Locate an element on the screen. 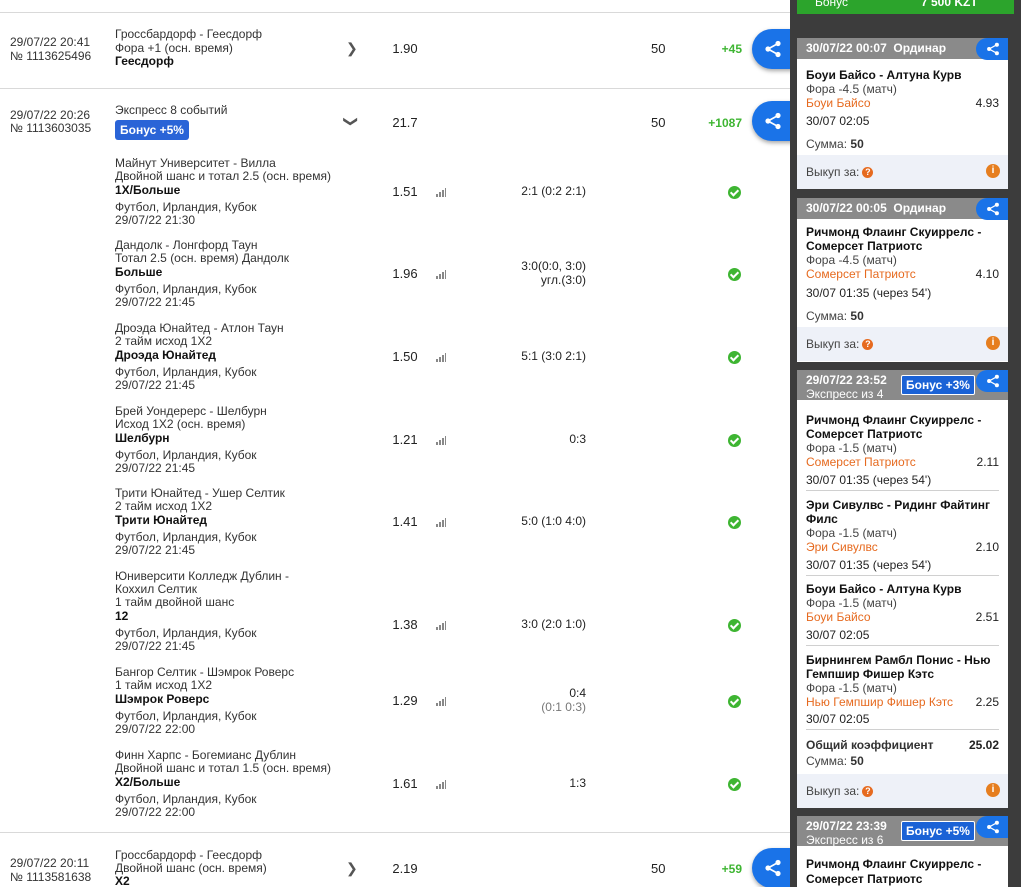 The width and height of the screenshot is (1021, 887). leg-teams: Бирнингем Рамбл Понис - Нью is located at coordinates (898, 660).